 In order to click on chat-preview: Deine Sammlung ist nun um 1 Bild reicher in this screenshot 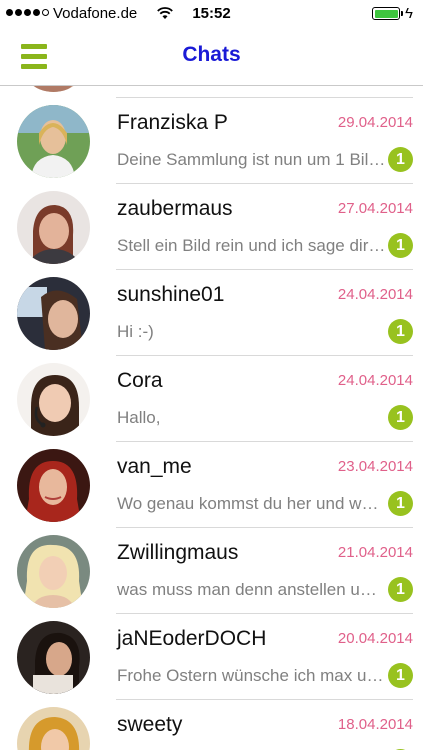, I will do `click(252, 159)`.